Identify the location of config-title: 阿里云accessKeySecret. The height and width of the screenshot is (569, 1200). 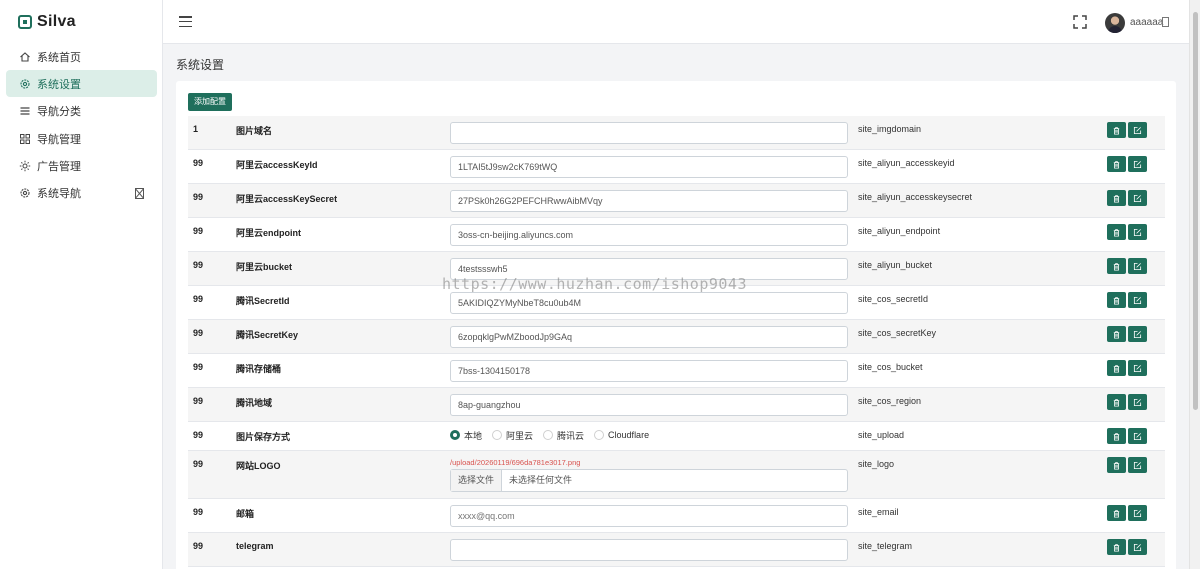
(287, 199).